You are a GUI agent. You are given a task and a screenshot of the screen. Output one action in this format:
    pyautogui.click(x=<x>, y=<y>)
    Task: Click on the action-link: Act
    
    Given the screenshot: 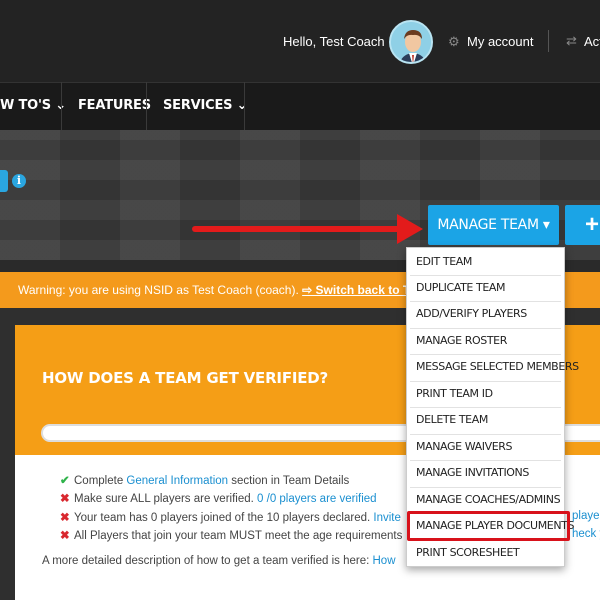 What is the action you would take?
    pyautogui.click(x=592, y=41)
    